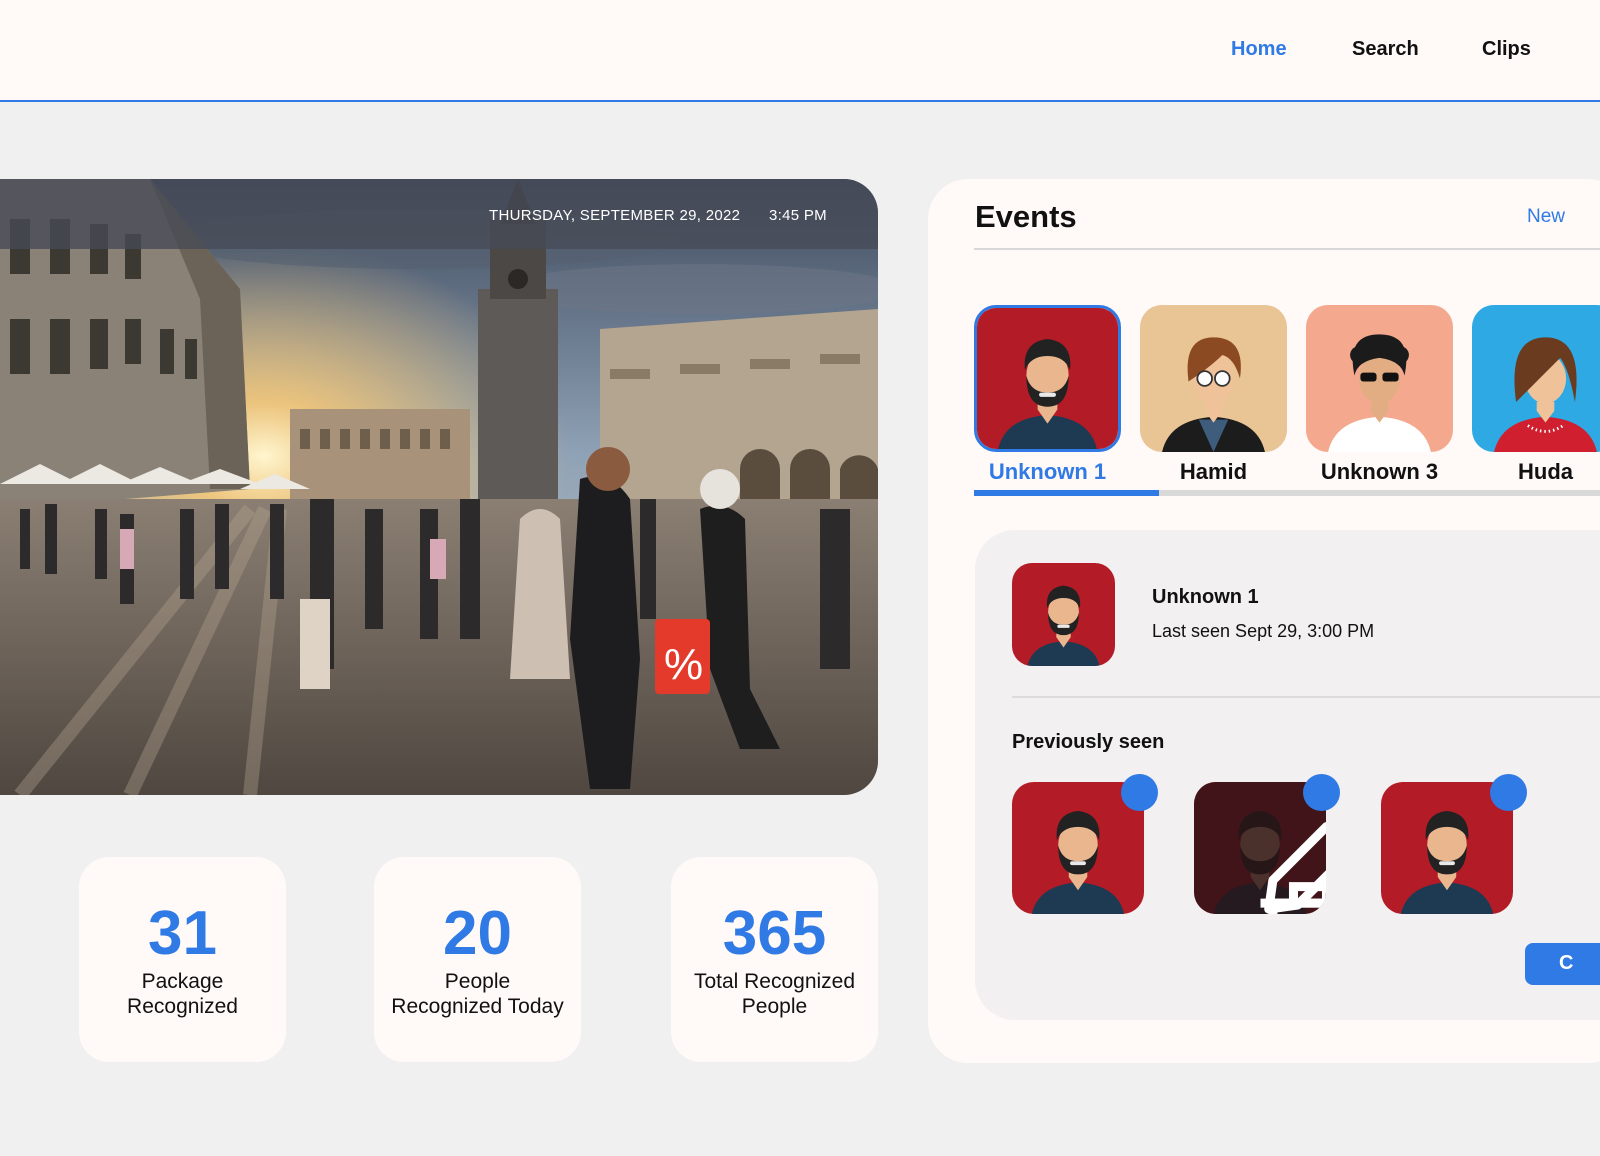 Image resolution: width=1600 pixels, height=1156 pixels. Describe the element at coordinates (774, 994) in the screenshot. I see `stat-label: Total Recognized People` at that location.